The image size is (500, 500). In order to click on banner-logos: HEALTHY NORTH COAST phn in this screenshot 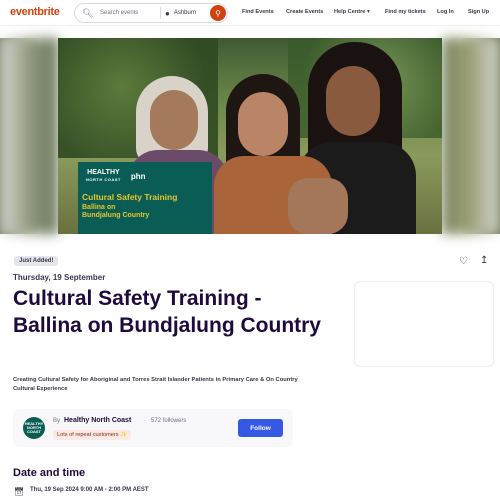, I will do `click(145, 176)`.